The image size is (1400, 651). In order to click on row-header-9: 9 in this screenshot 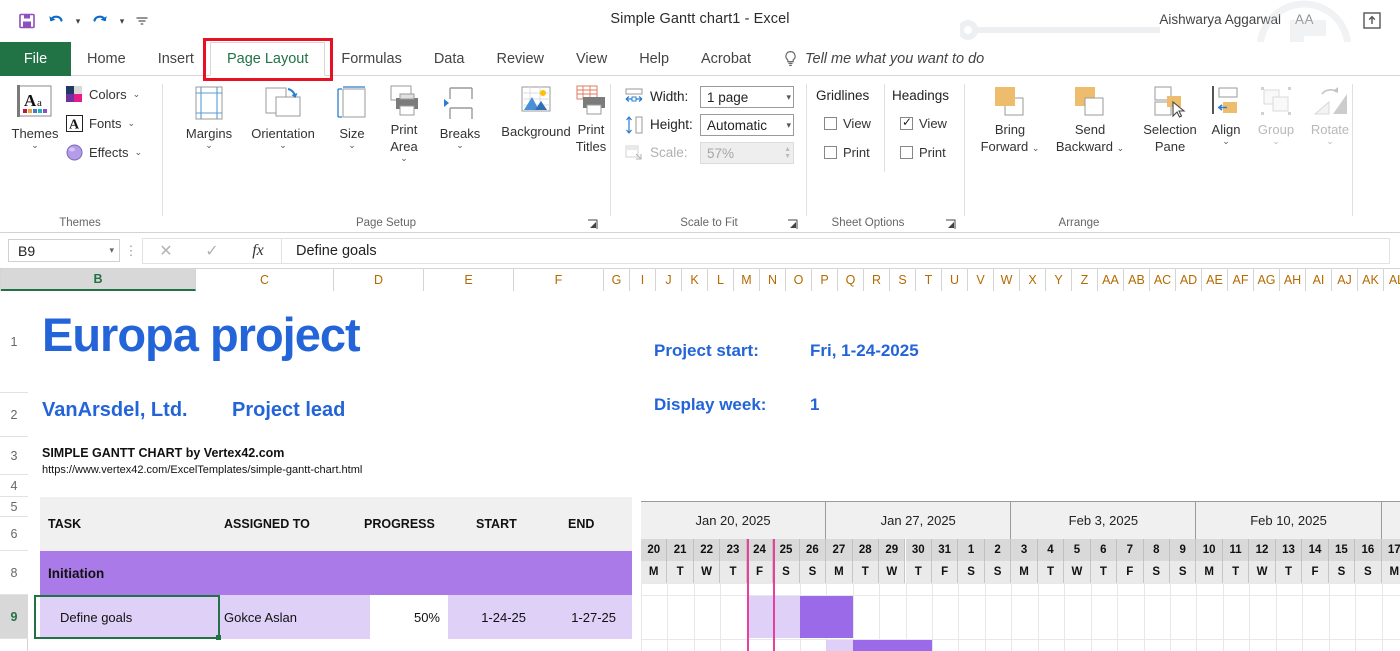, I will do `click(14, 617)`.